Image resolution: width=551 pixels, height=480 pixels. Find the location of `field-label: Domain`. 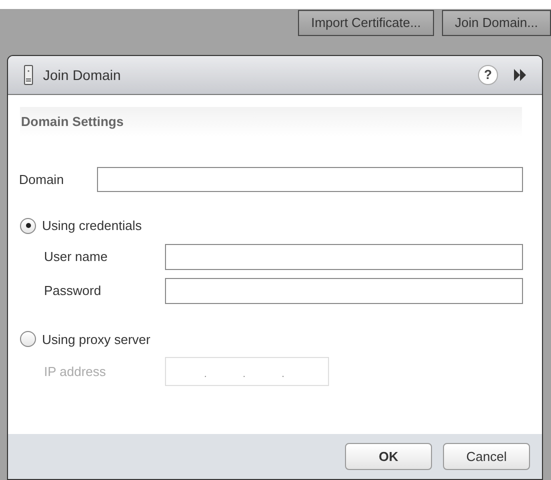

field-label: Domain is located at coordinates (42, 179).